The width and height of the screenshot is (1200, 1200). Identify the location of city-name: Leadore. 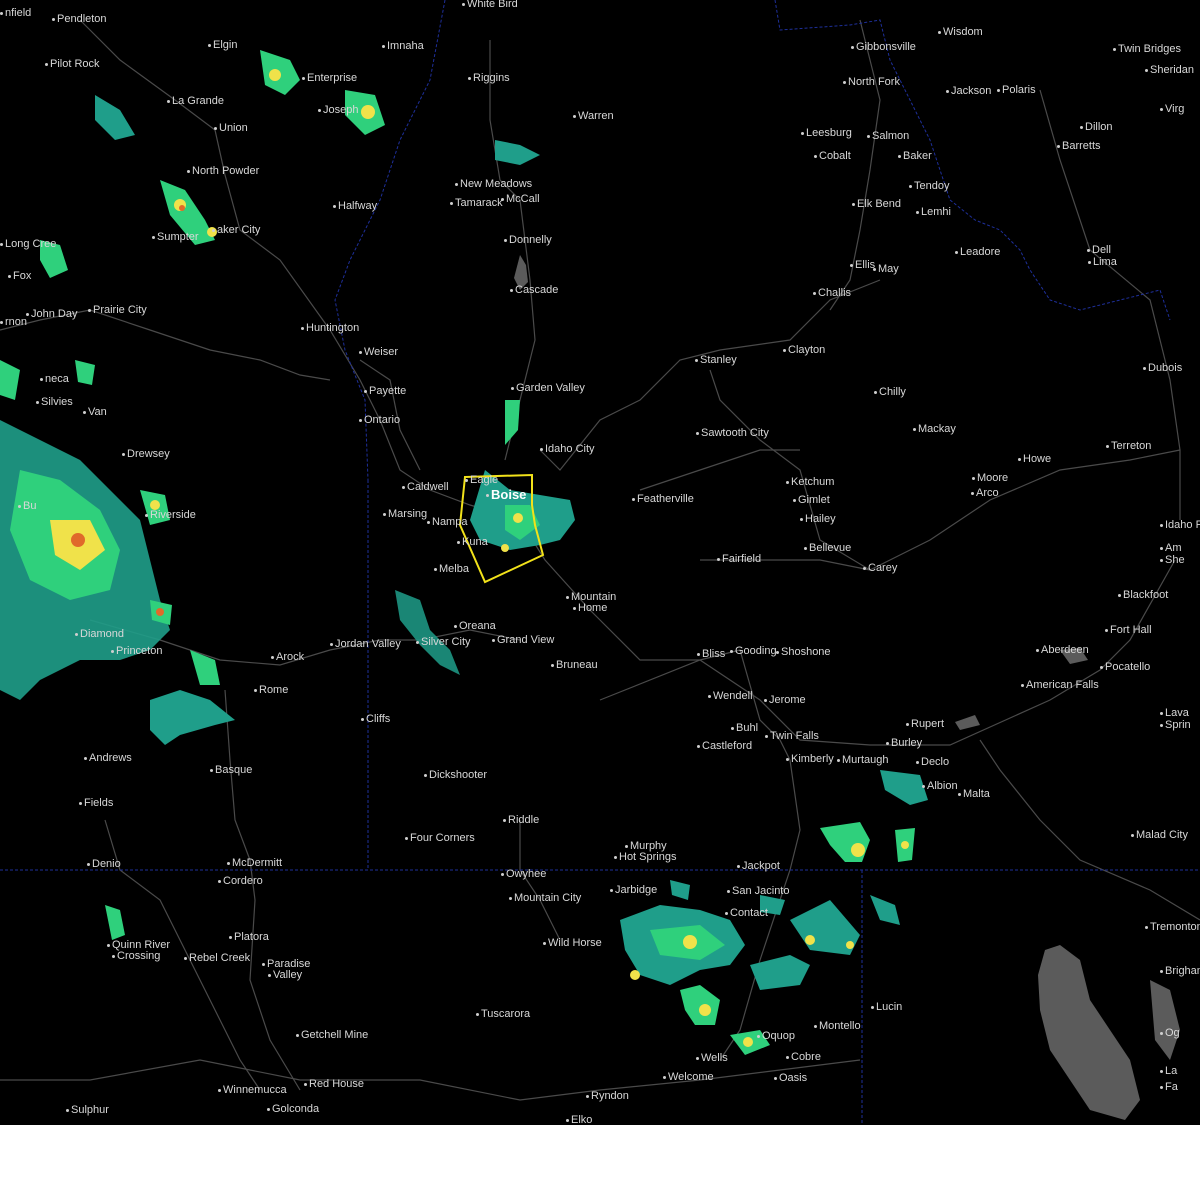
(980, 252).